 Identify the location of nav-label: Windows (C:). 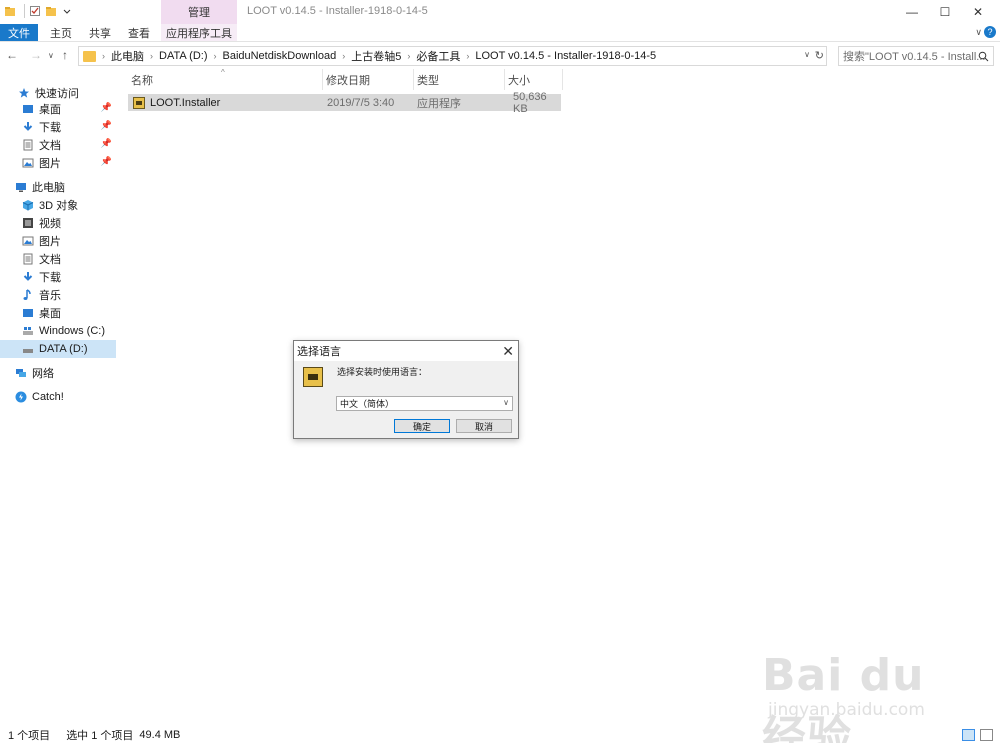
(72, 331).